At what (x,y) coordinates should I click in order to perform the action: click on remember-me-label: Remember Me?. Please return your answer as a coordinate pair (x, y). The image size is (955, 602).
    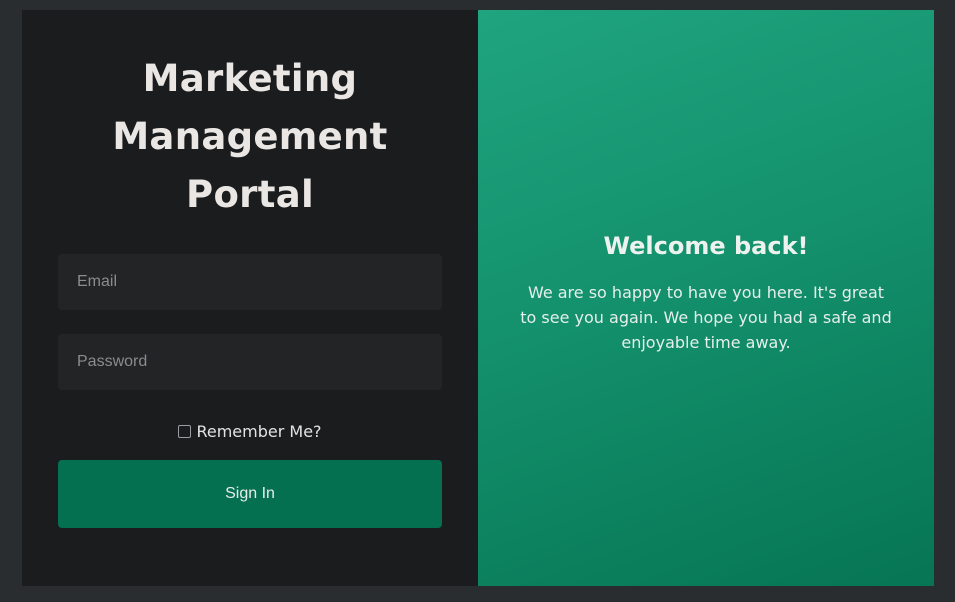
    Looking at the image, I should click on (258, 431).